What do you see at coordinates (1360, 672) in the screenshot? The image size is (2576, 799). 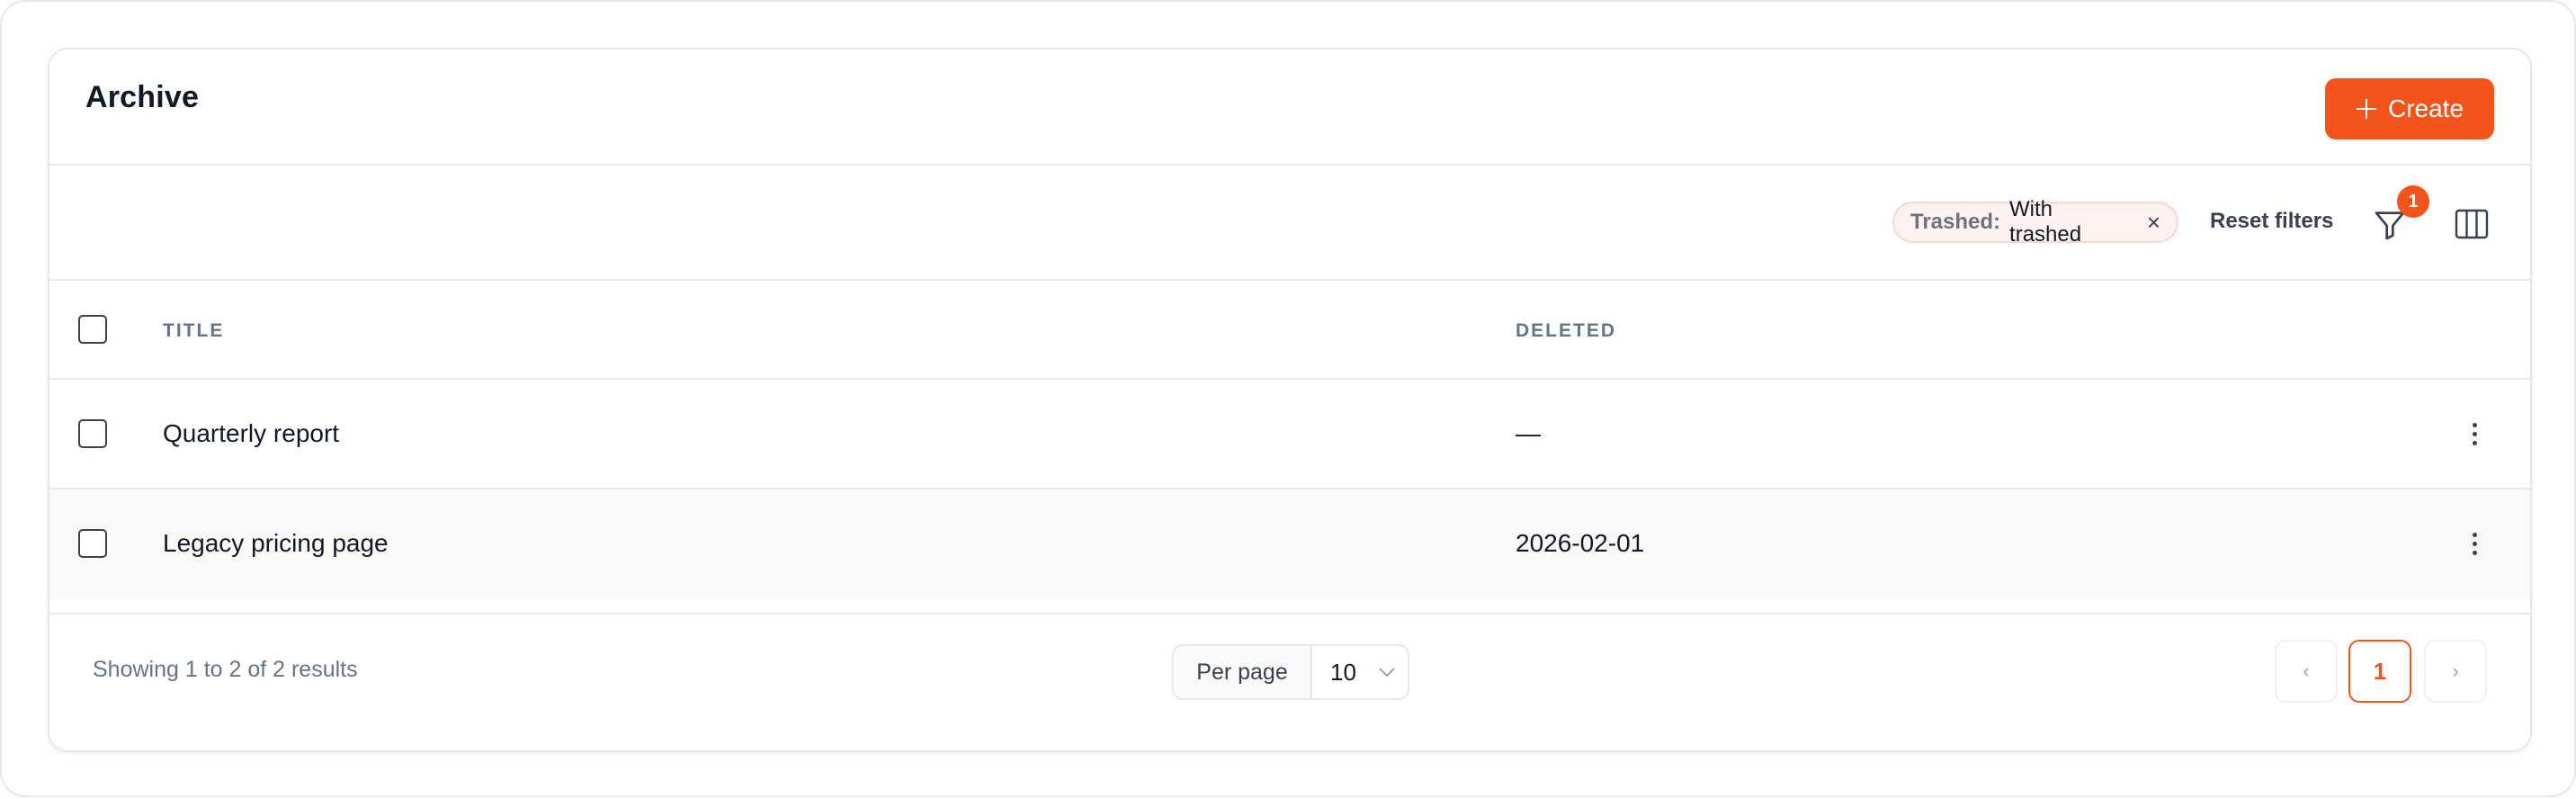 I see `per-page-select: 10` at bounding box center [1360, 672].